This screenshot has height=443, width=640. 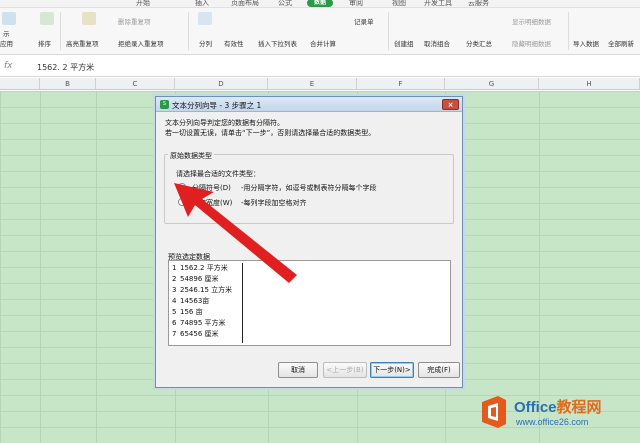 What do you see at coordinates (309, 188) in the screenshot?
I see `delimited-description: -用分隔字符，如逗号或制表符分隔每个字段` at bounding box center [309, 188].